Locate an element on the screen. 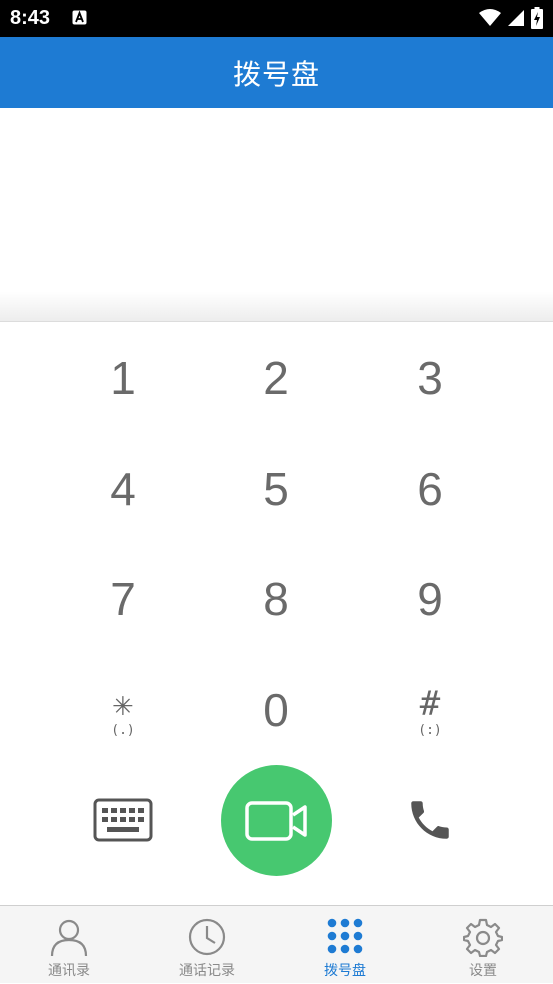  phone-icon is located at coordinates (430, 820).